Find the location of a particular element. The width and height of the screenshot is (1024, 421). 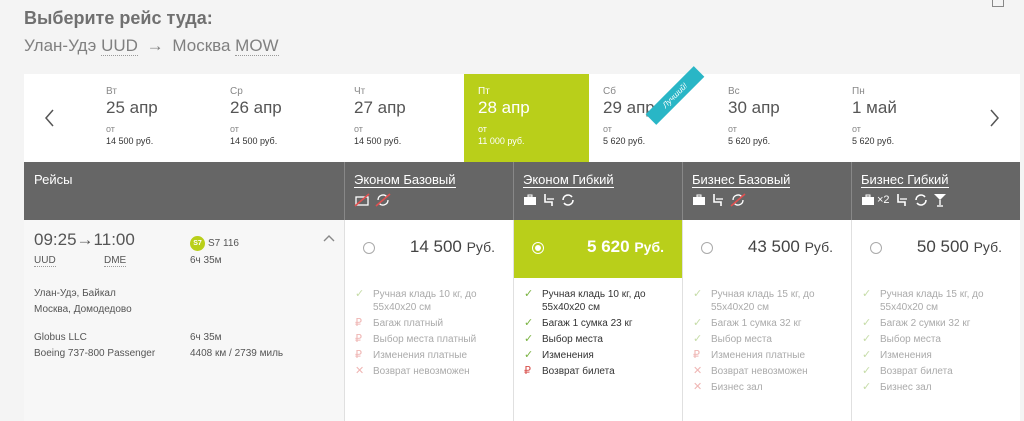

date-tab: Пн 1 май от 5 620 руб. is located at coordinates (900, 118).